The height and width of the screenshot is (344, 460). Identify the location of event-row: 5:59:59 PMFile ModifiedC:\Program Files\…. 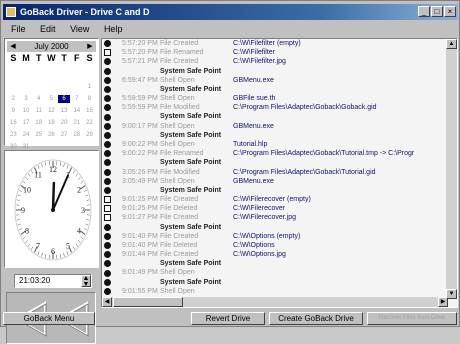
(274, 107).